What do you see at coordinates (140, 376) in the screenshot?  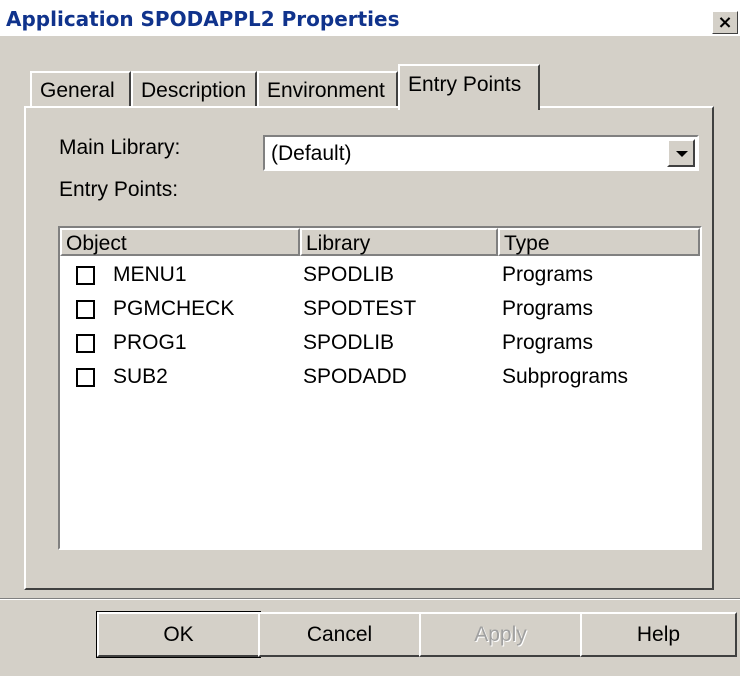 I see `row-object: SUB2` at bounding box center [140, 376].